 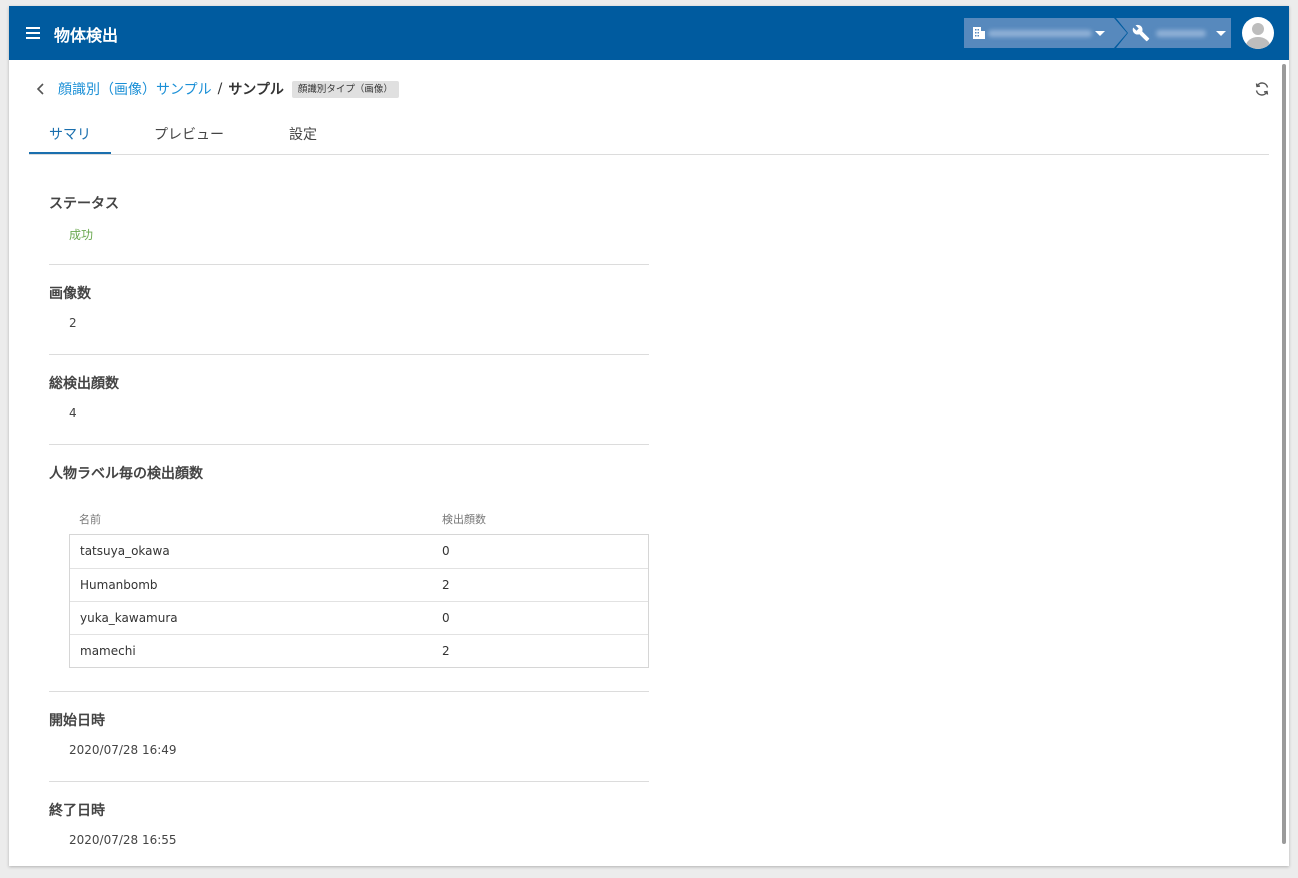 I want to click on column-header-count: 検出顔数, so click(x=464, y=519).